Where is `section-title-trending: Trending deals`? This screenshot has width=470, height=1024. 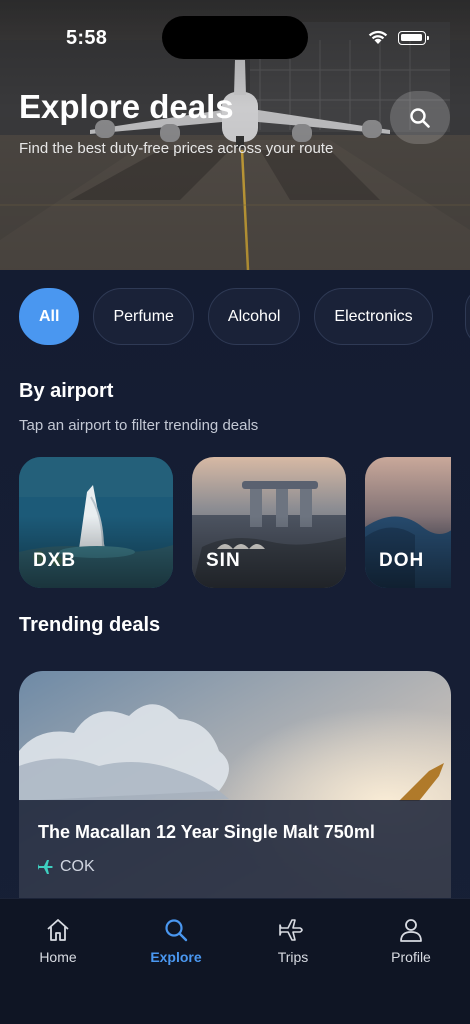
section-title-trending: Trending deals is located at coordinates (90, 625).